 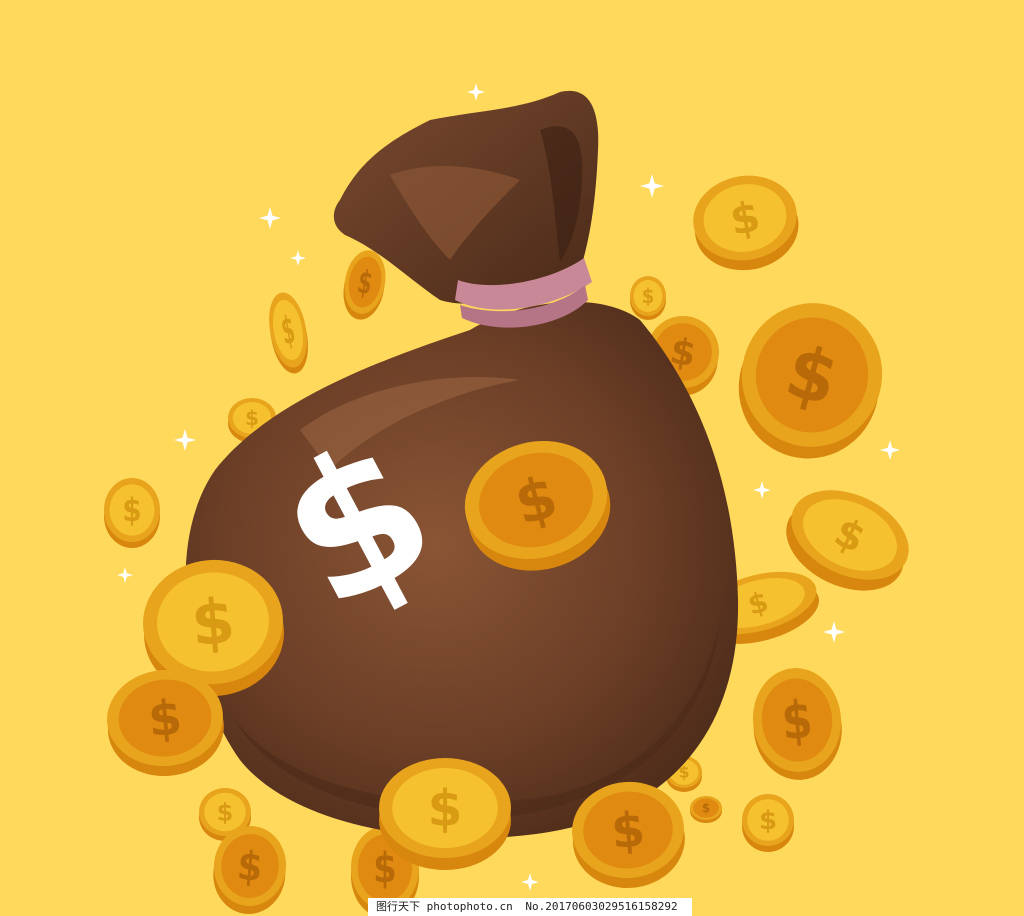 What do you see at coordinates (444, 906) in the screenshot?
I see `watermark-site: 图行天下 photophoto.cn` at bounding box center [444, 906].